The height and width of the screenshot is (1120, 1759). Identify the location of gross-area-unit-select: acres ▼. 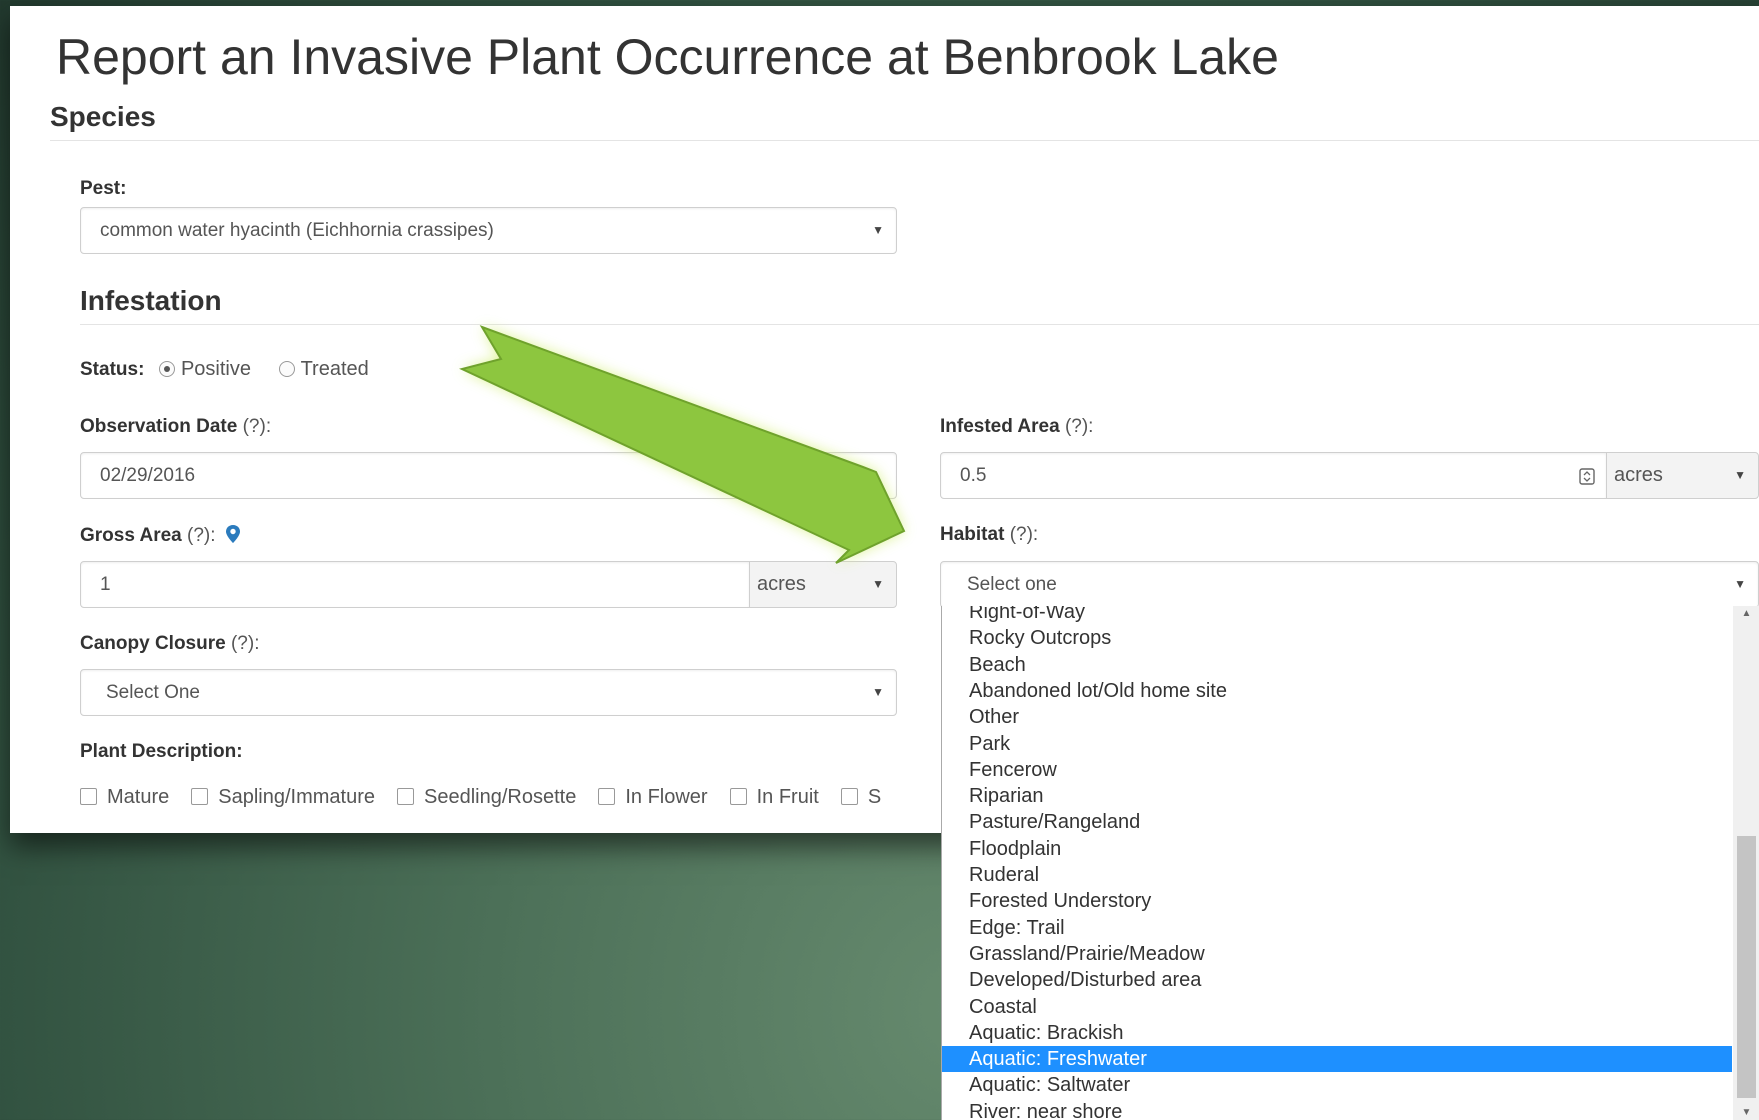
(823, 584).